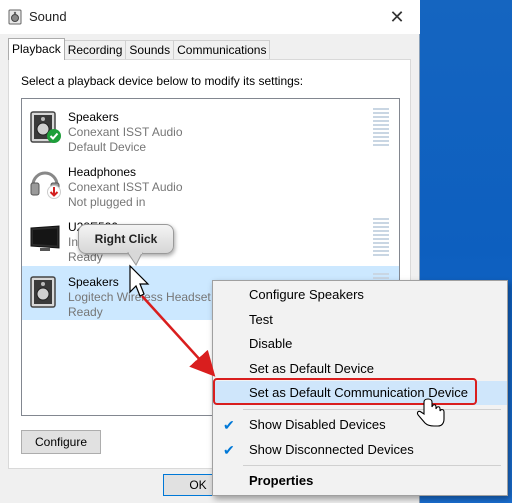 This screenshot has height=503, width=512. Describe the element at coordinates (61, 442) in the screenshot. I see `configure-button: Configure` at that location.